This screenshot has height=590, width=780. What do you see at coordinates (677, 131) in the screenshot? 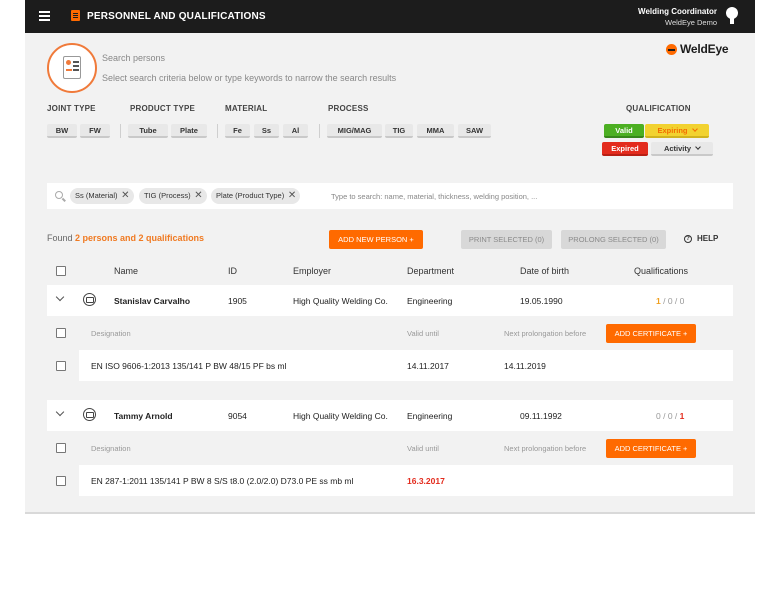
I see `qualification-expiring-dropdown: Expiring` at bounding box center [677, 131].